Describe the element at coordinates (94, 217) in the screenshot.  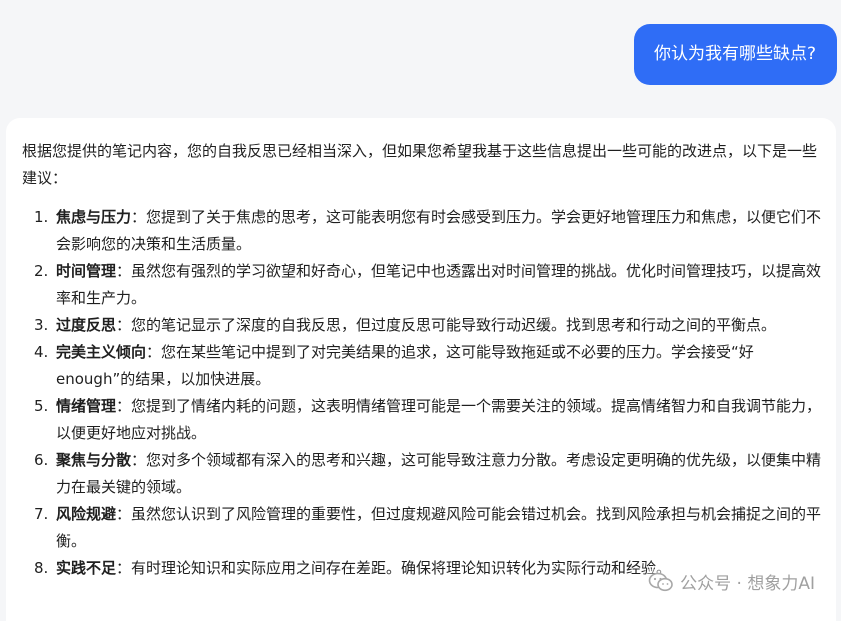
I see `item-term: 焦虑与压力` at that location.